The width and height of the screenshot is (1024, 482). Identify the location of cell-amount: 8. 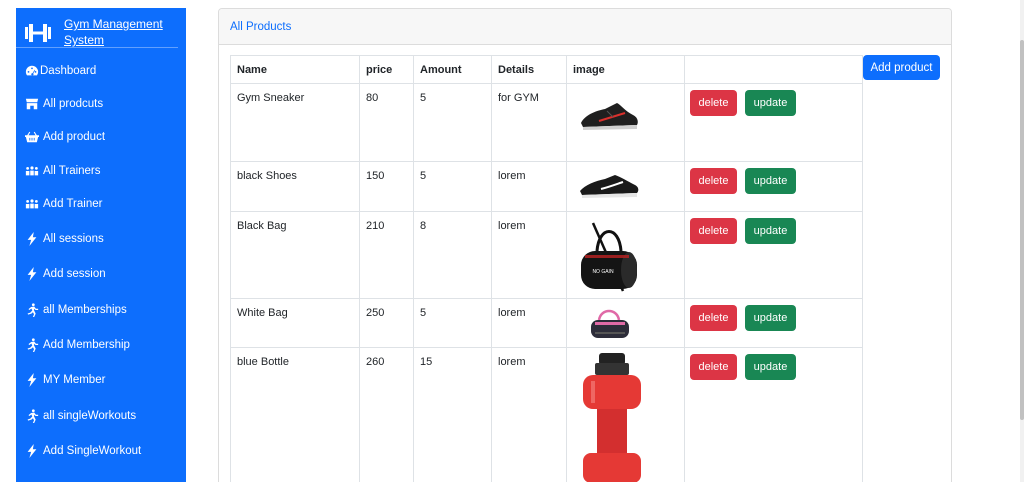
(452, 255).